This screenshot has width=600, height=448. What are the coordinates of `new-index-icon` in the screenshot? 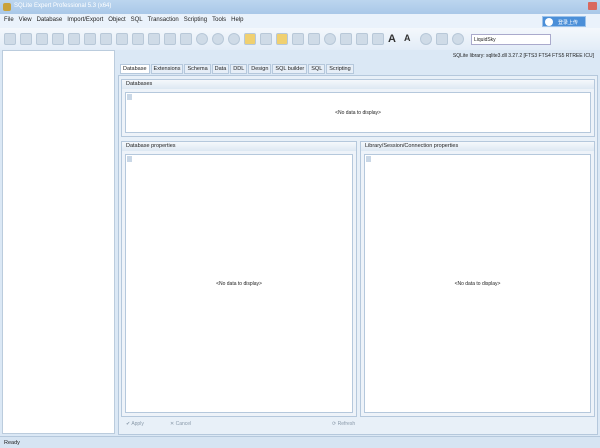 It's located at (154, 39).